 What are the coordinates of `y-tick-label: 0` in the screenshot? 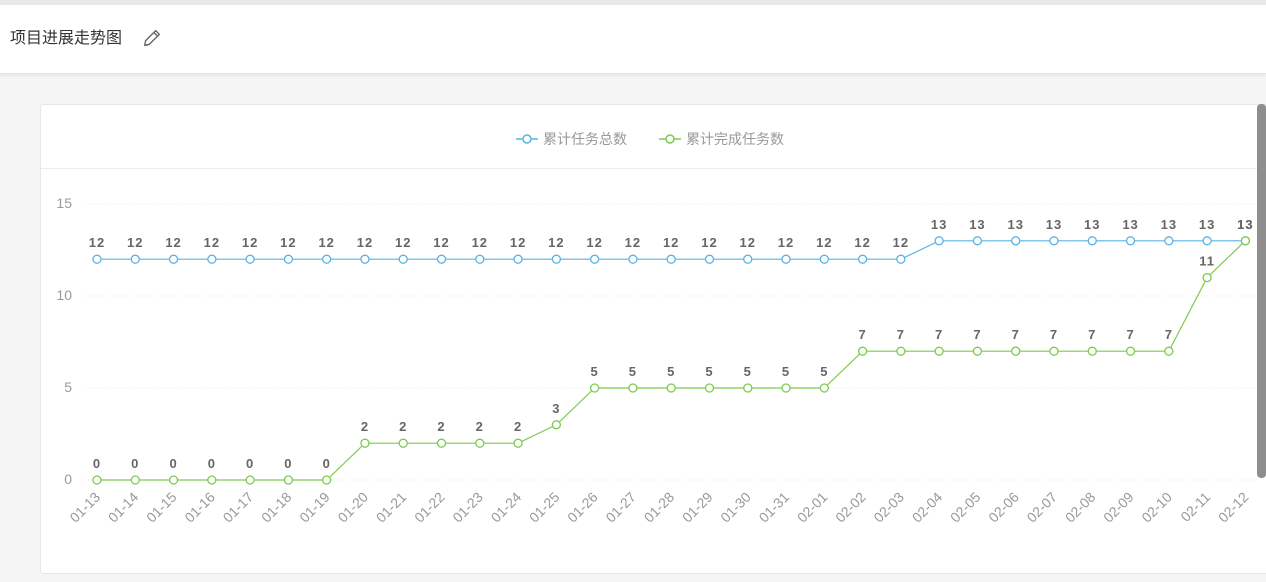 It's located at (68, 479).